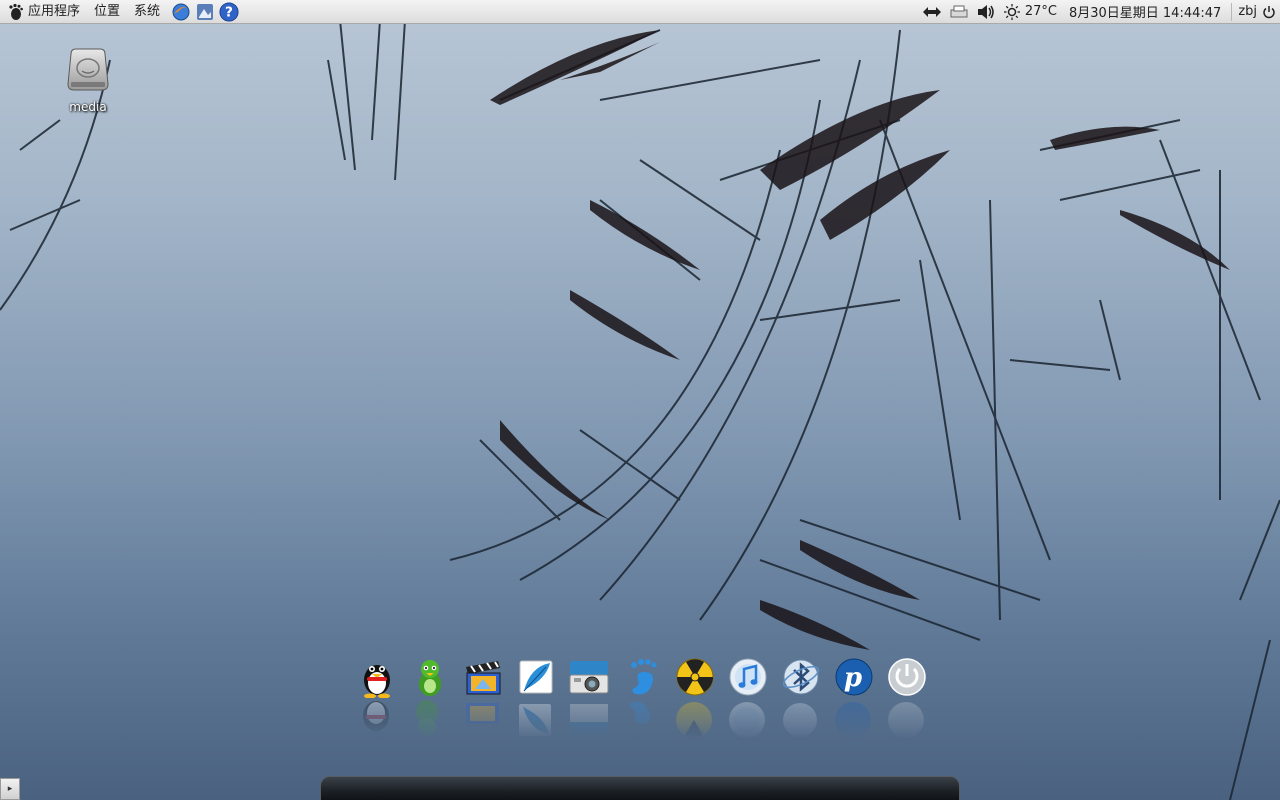 This screenshot has height=800, width=1280. I want to click on dock-item-disc-burner, so click(695, 701).